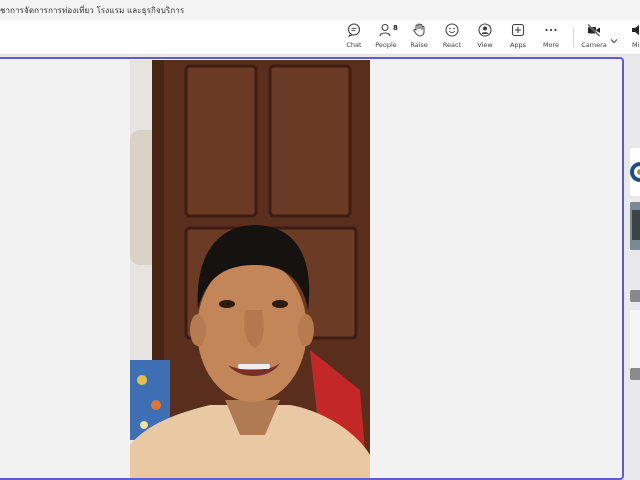 This screenshot has width=640, height=480. I want to click on mic-label: Mi, so click(636, 45).